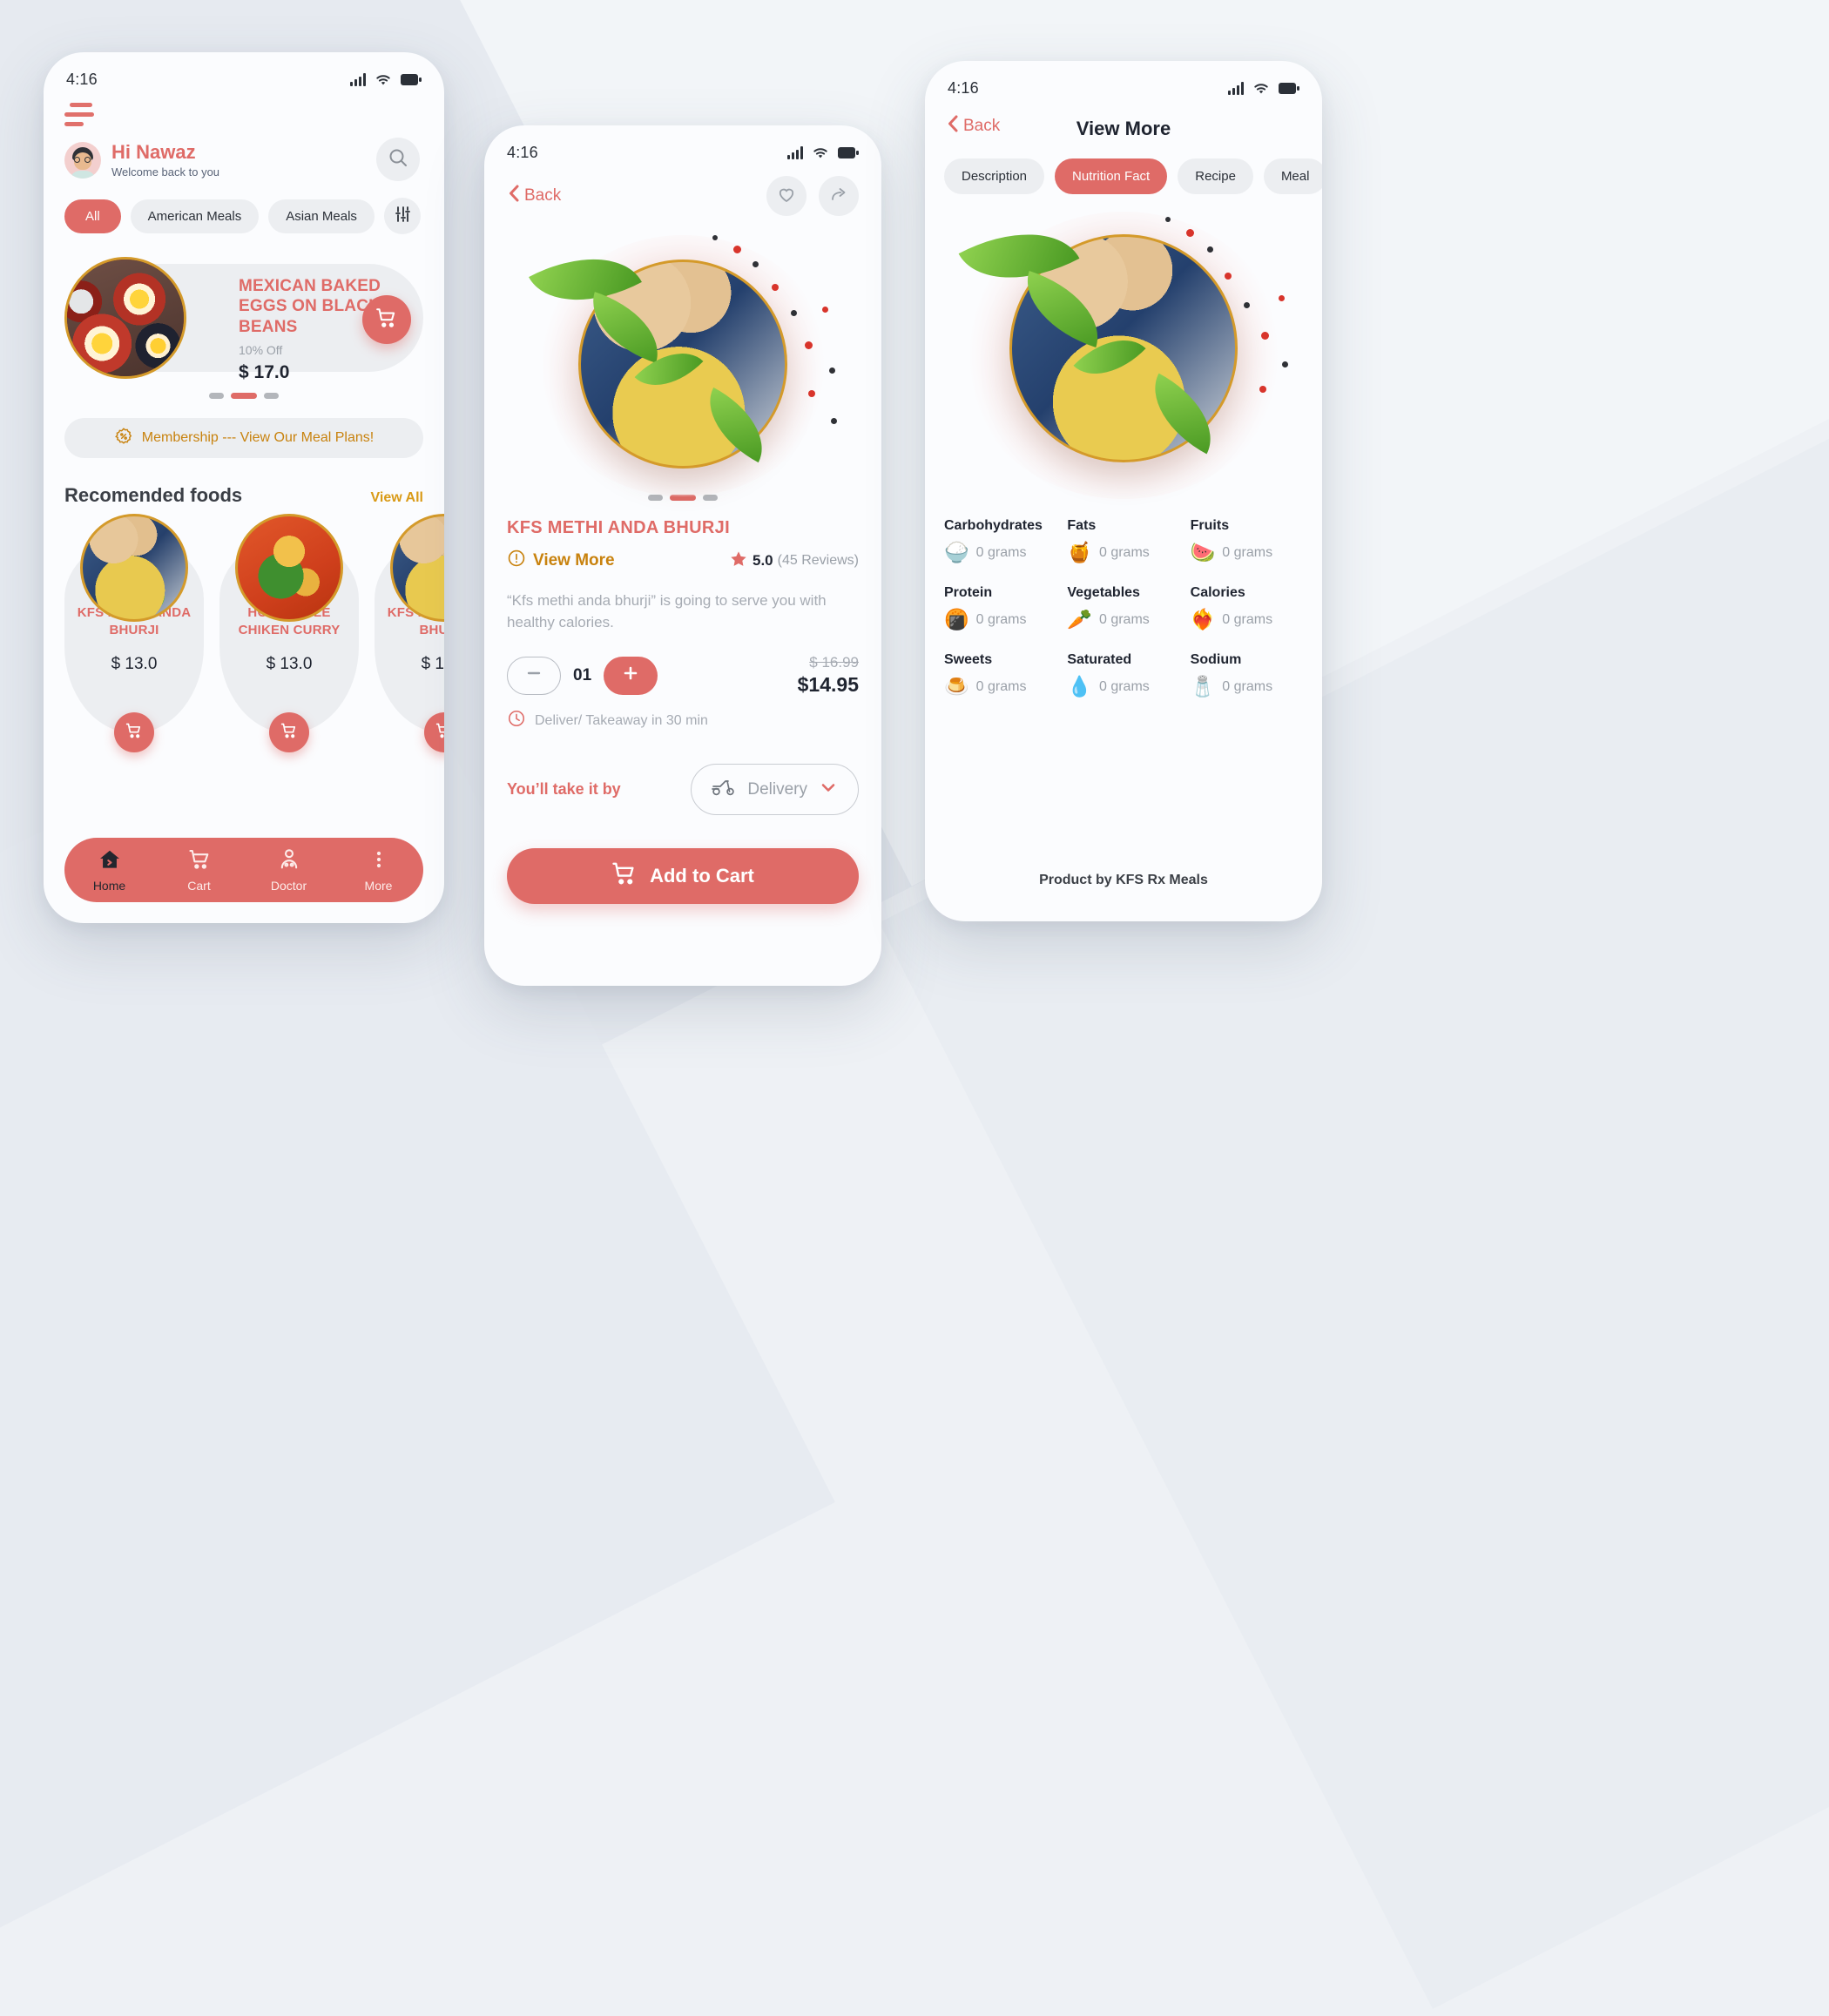 The height and width of the screenshot is (2016, 1829). I want to click on nutrition-item: Sweets 🍮 0 grams, so click(1000, 674).